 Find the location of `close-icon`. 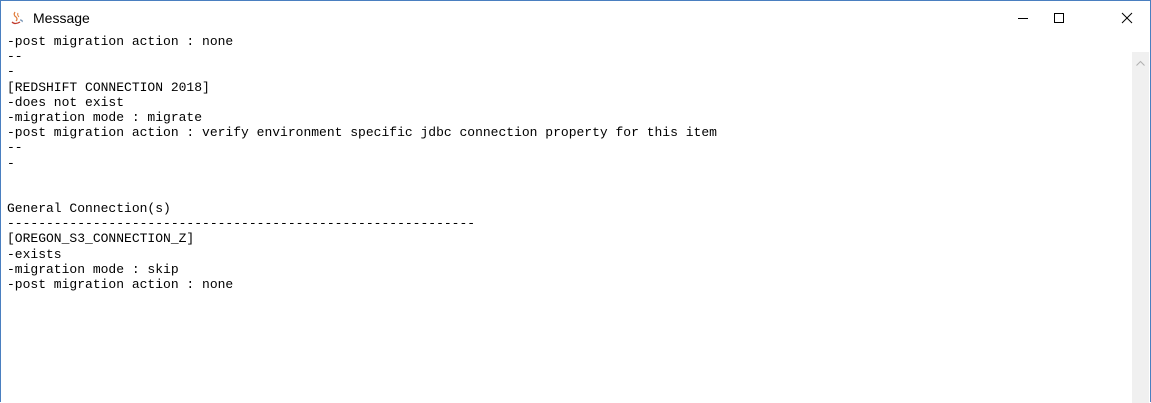

close-icon is located at coordinates (1127, 17).